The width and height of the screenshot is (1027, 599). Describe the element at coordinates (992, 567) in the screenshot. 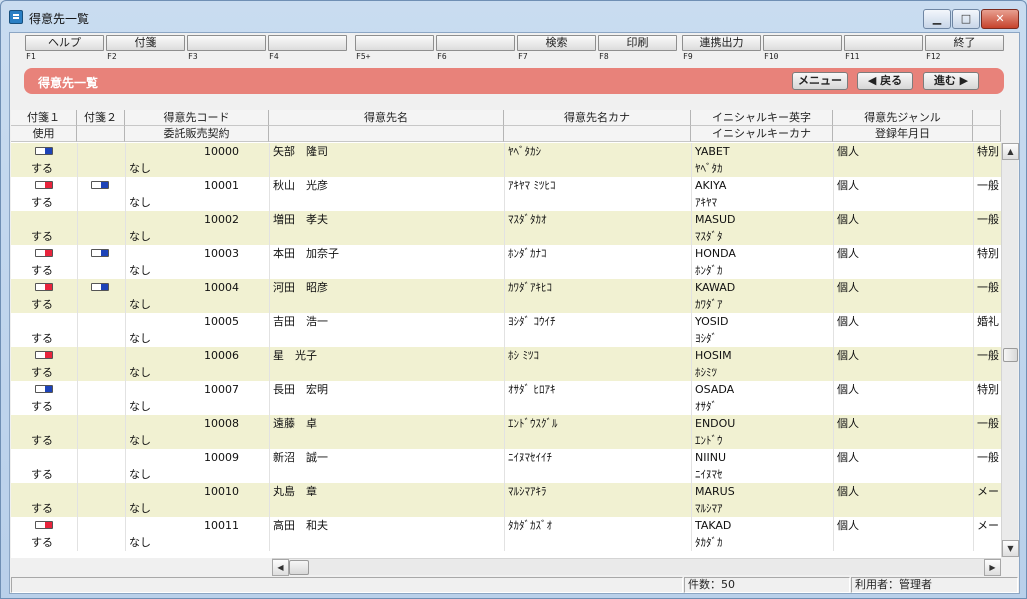

I see `scroll-right-arrow-icon: ▶` at that location.